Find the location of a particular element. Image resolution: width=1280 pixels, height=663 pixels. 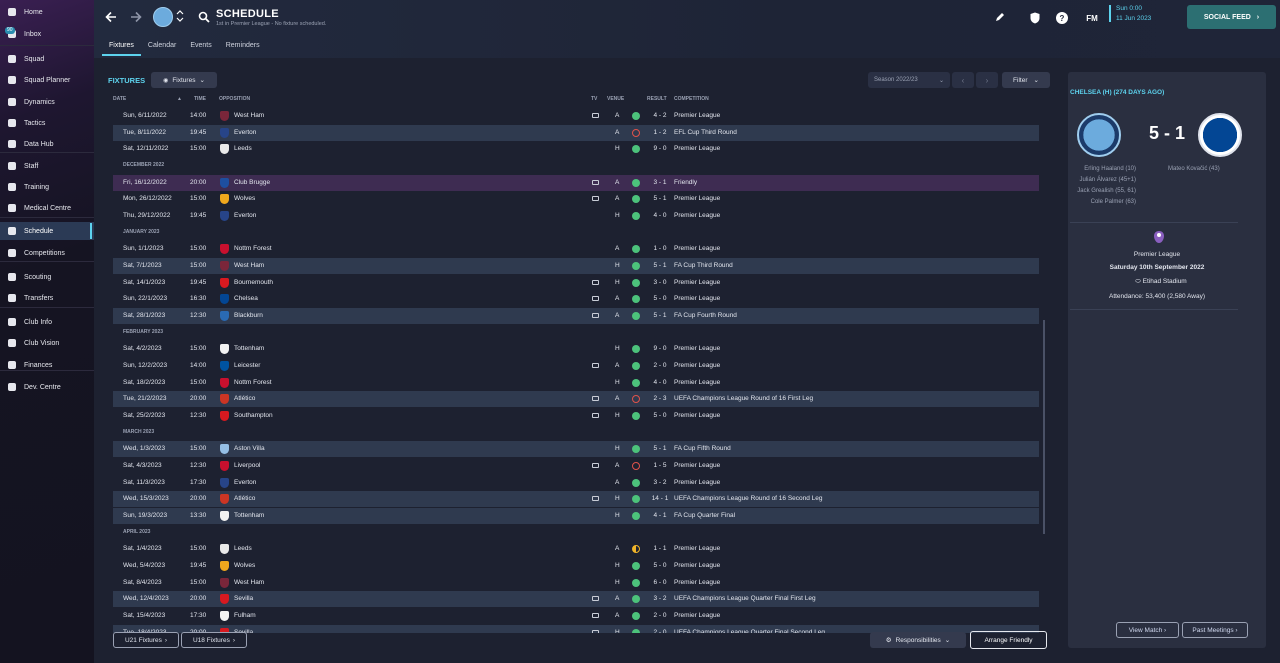

sidebar-item-training: Training is located at coordinates (47, 187).